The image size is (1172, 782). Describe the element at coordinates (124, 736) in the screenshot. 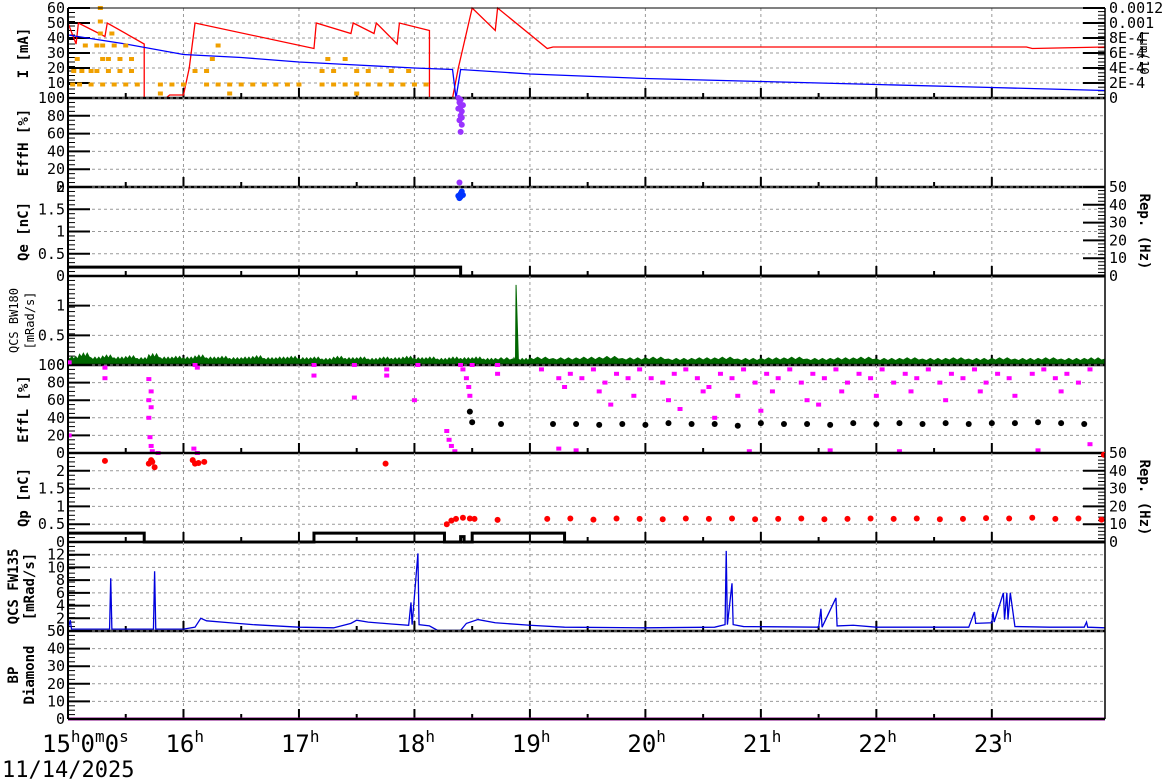

I see `time-part-sufs: s` at that location.